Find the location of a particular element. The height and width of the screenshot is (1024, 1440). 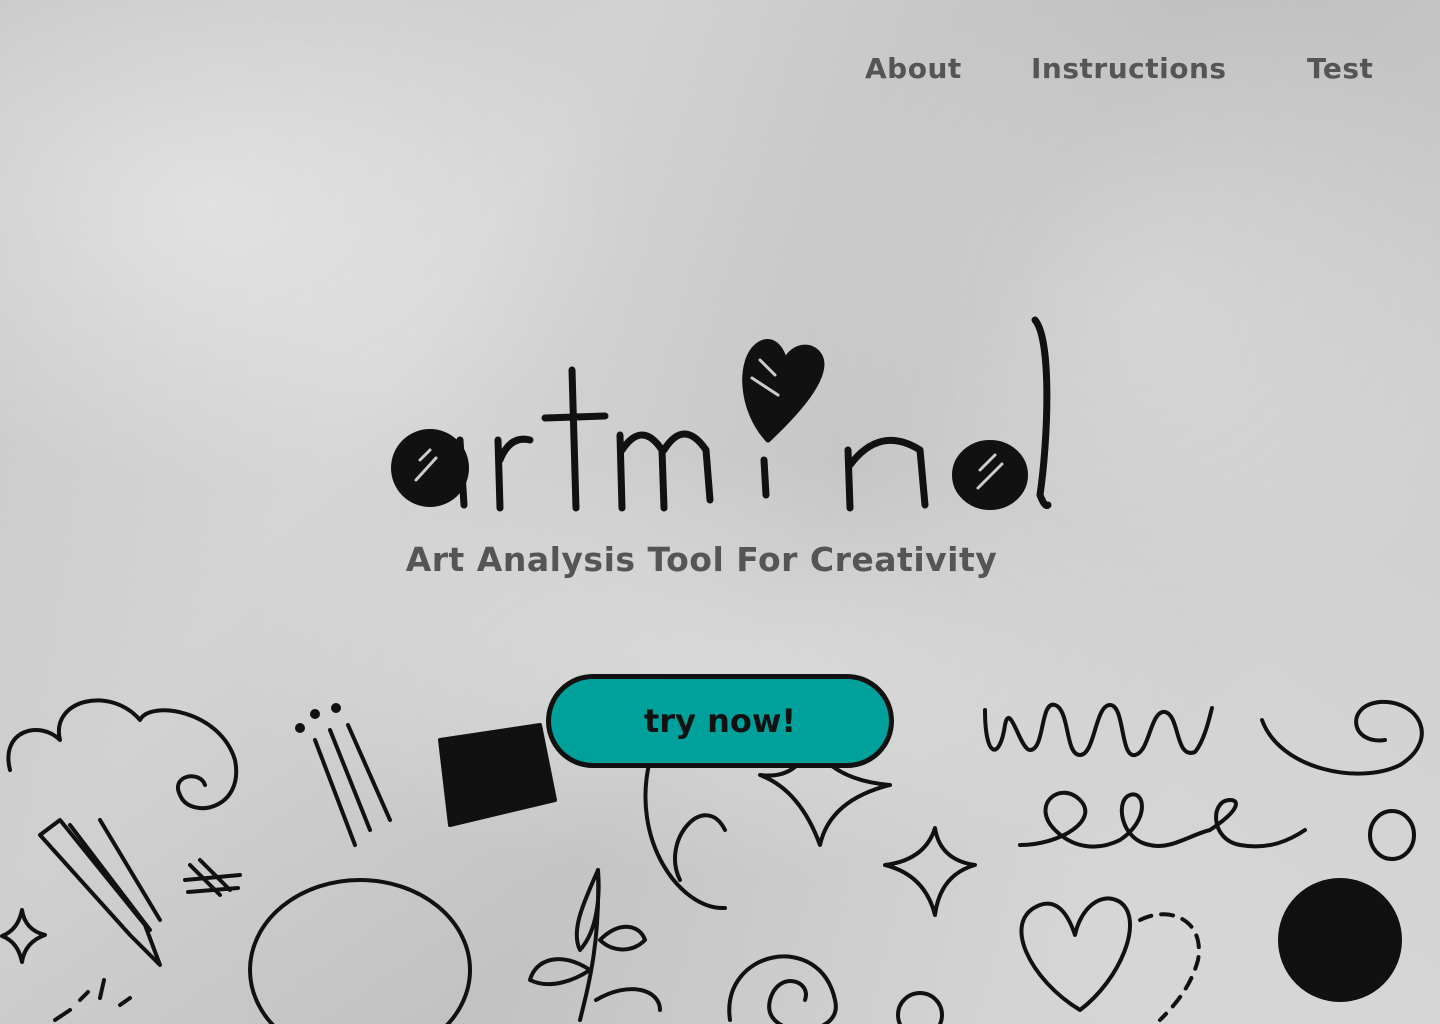

cloud-swirl-doodle is located at coordinates (122, 754).